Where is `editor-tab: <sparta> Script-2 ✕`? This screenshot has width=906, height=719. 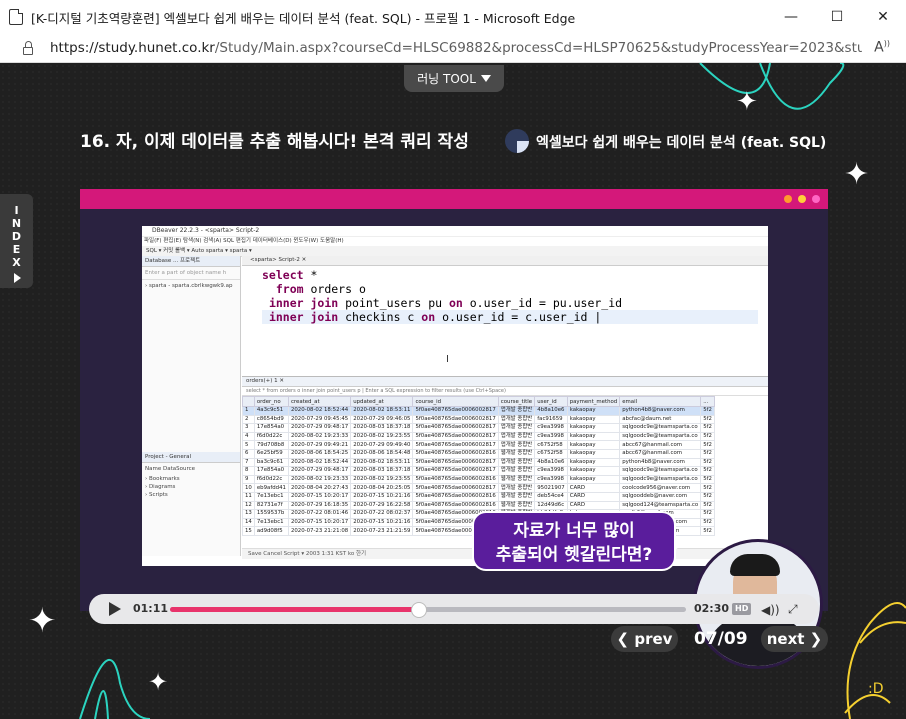 editor-tab: <sparta> Script-2 ✕ is located at coordinates (505, 261).